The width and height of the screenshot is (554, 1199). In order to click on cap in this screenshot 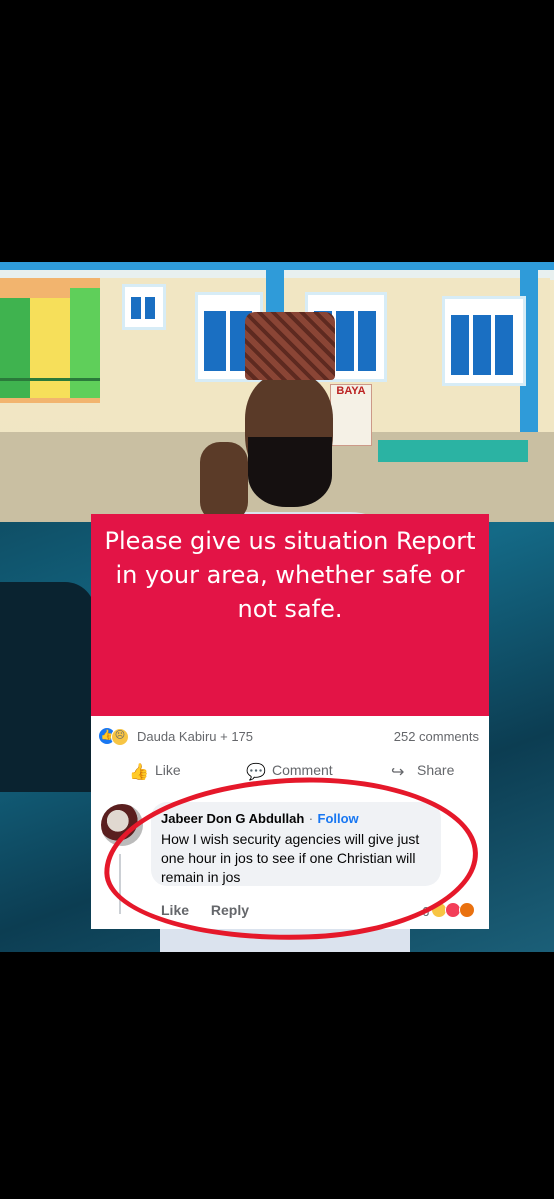, I will do `click(290, 346)`.